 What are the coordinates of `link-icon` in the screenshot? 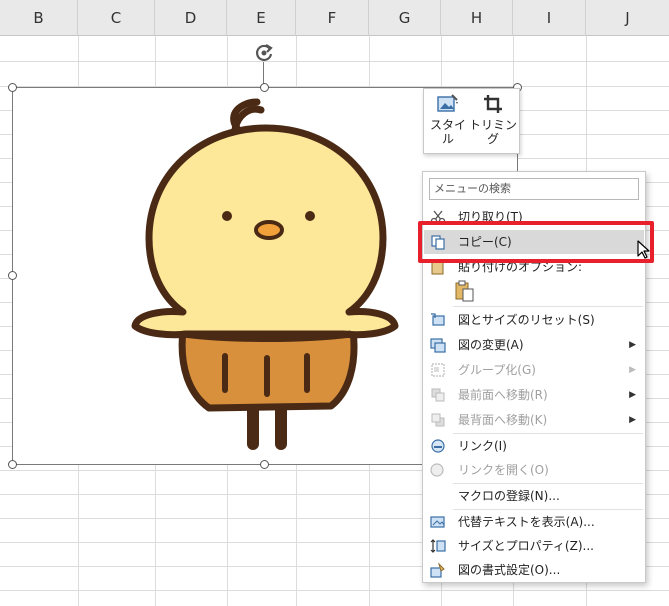 It's located at (438, 446).